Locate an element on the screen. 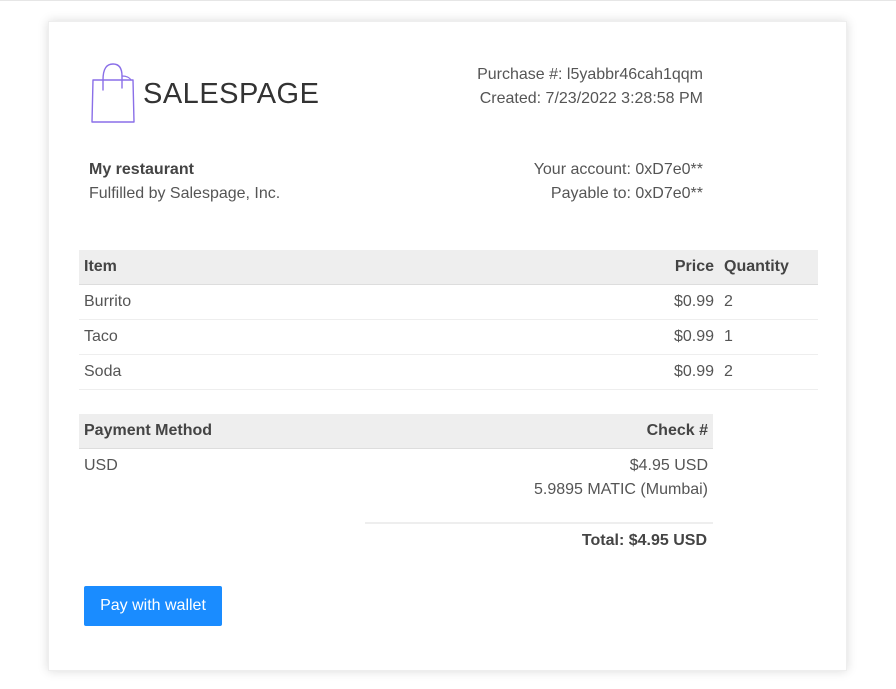 The height and width of the screenshot is (689, 896). payment-method: USD is located at coordinates (101, 465).